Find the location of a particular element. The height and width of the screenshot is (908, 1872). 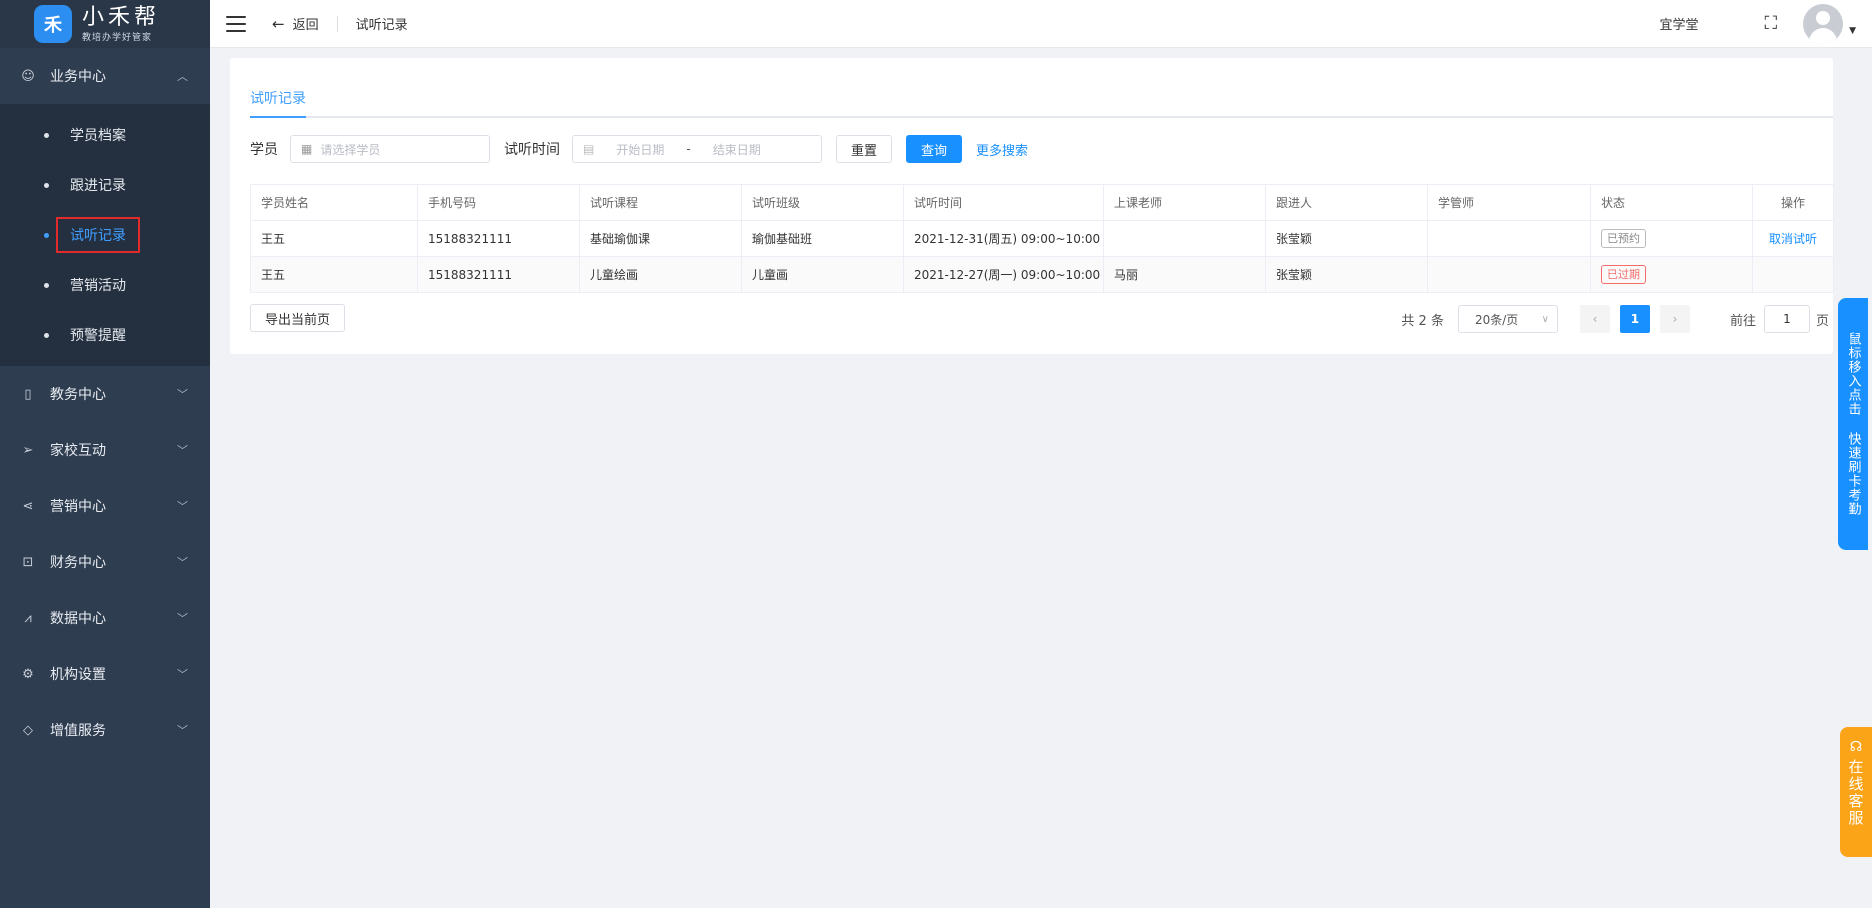

goto-page-input: 1 is located at coordinates (1786, 319).